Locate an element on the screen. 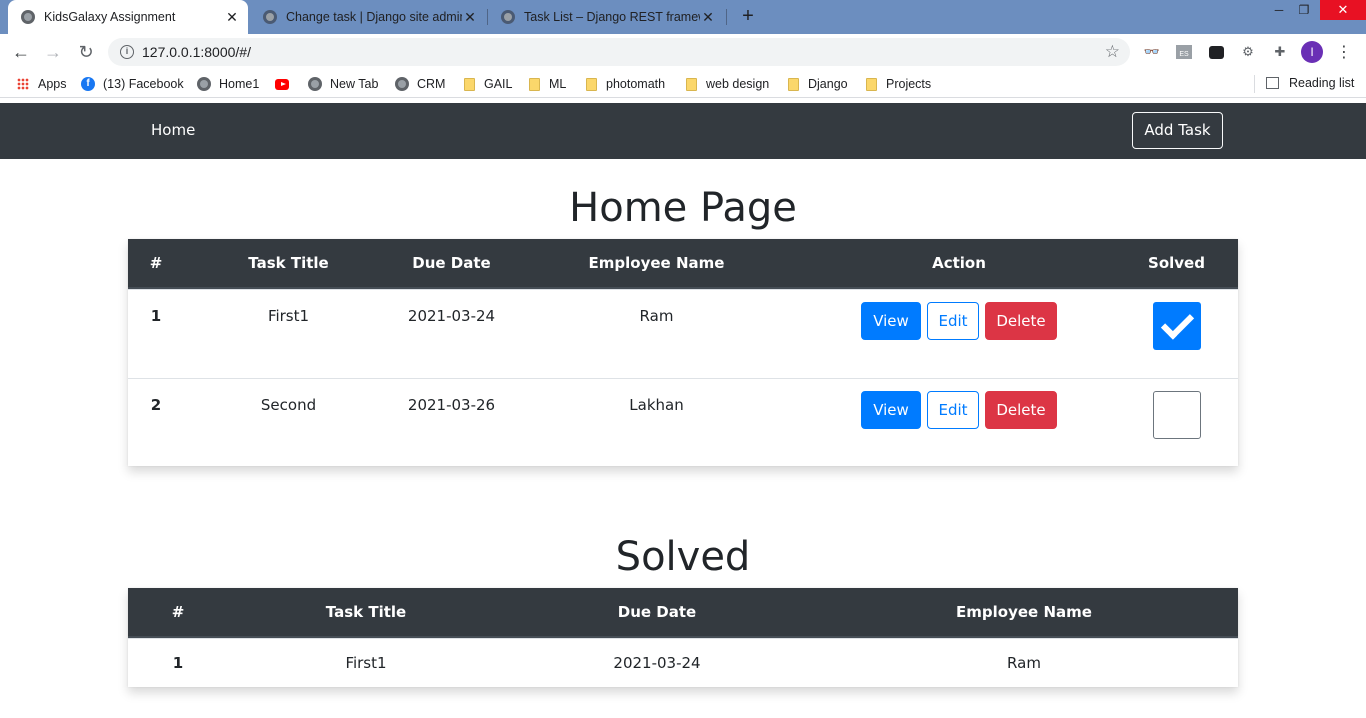 The image size is (1366, 718). bookmark-home1: Home1 is located at coordinates (228, 84).